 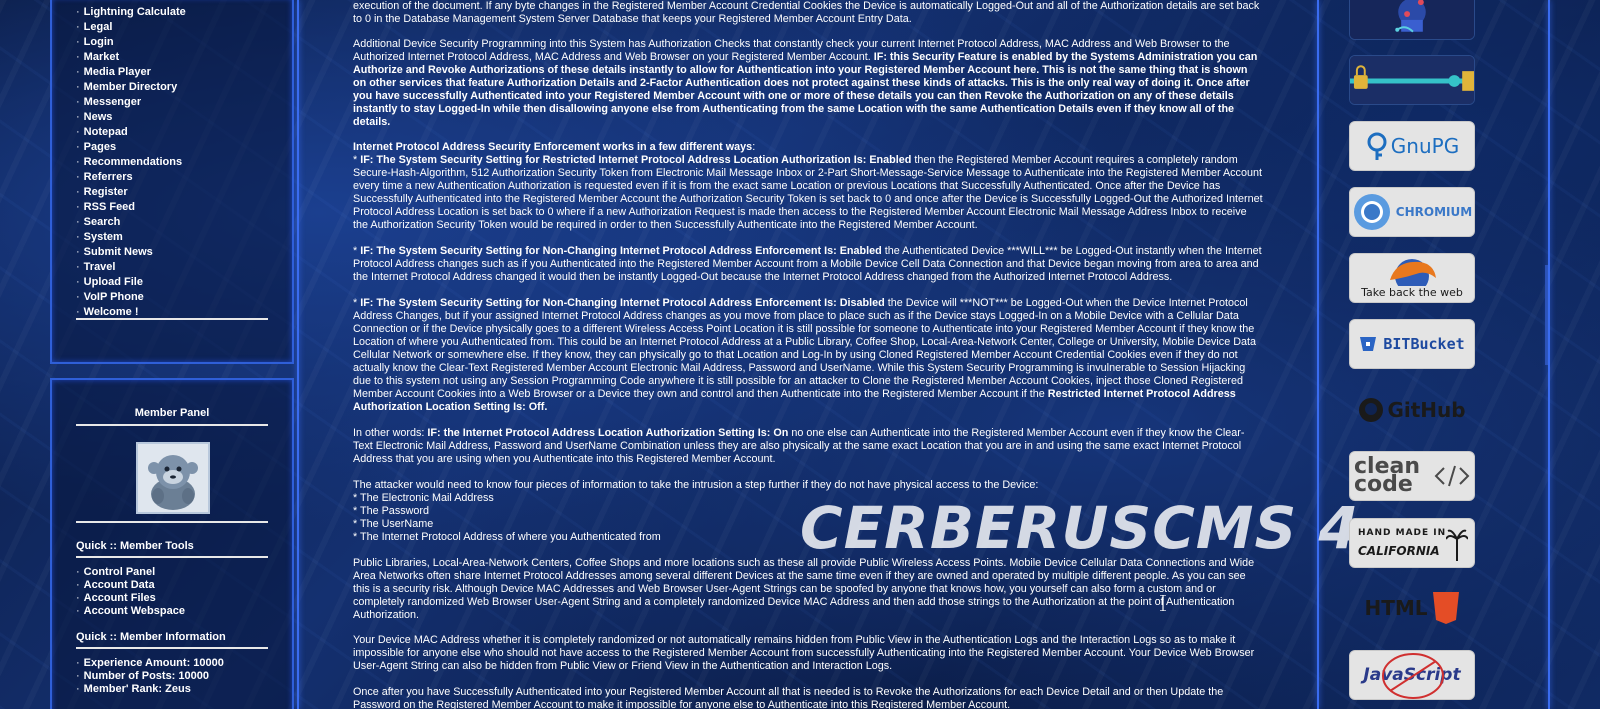 What do you see at coordinates (98, 27) in the screenshot?
I see `nav-item-label: Legal` at bounding box center [98, 27].